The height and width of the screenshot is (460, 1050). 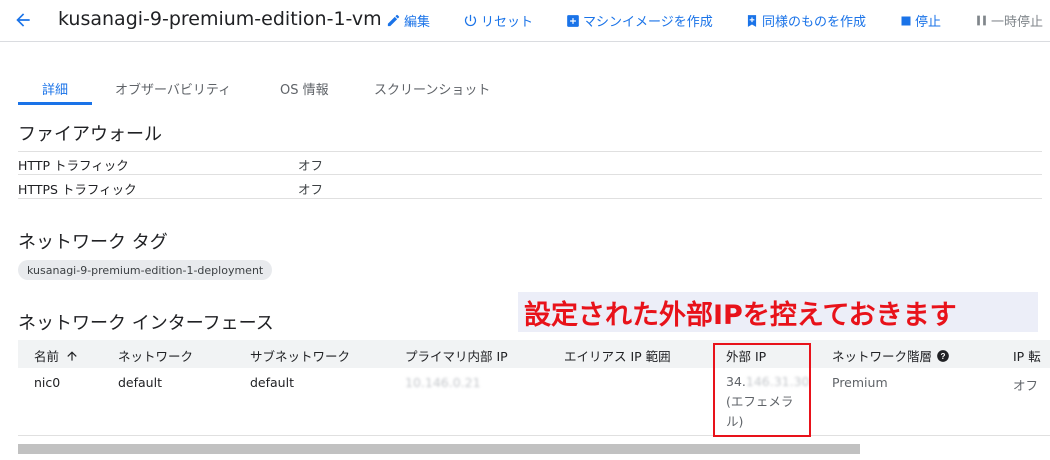 What do you see at coordinates (648, 22) in the screenshot?
I see `create-machine-image-label: マシンイメージを作成` at bounding box center [648, 22].